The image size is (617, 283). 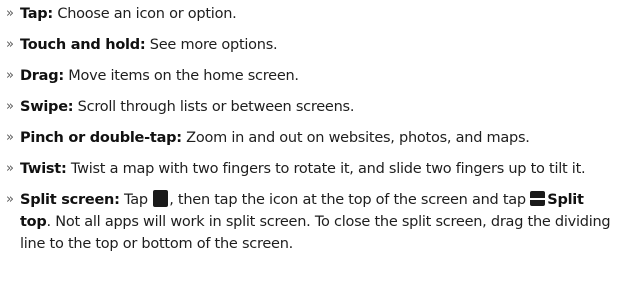 What do you see at coordinates (101, 138) in the screenshot?
I see `term-label: Pinch or double-tap:` at bounding box center [101, 138].